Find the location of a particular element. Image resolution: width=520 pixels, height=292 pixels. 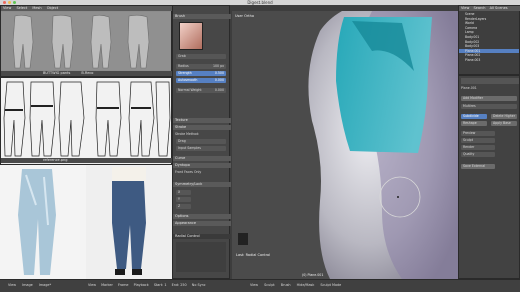

normal-weight-field: Normal Weight 0.000 is located at coordinates (201, 90).